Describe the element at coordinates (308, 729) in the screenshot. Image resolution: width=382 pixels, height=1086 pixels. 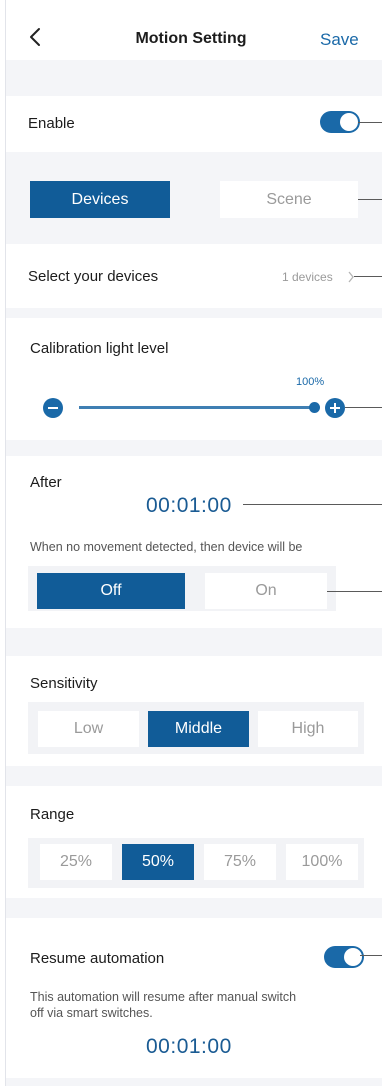
I see `sensitivity-high: High` at that location.